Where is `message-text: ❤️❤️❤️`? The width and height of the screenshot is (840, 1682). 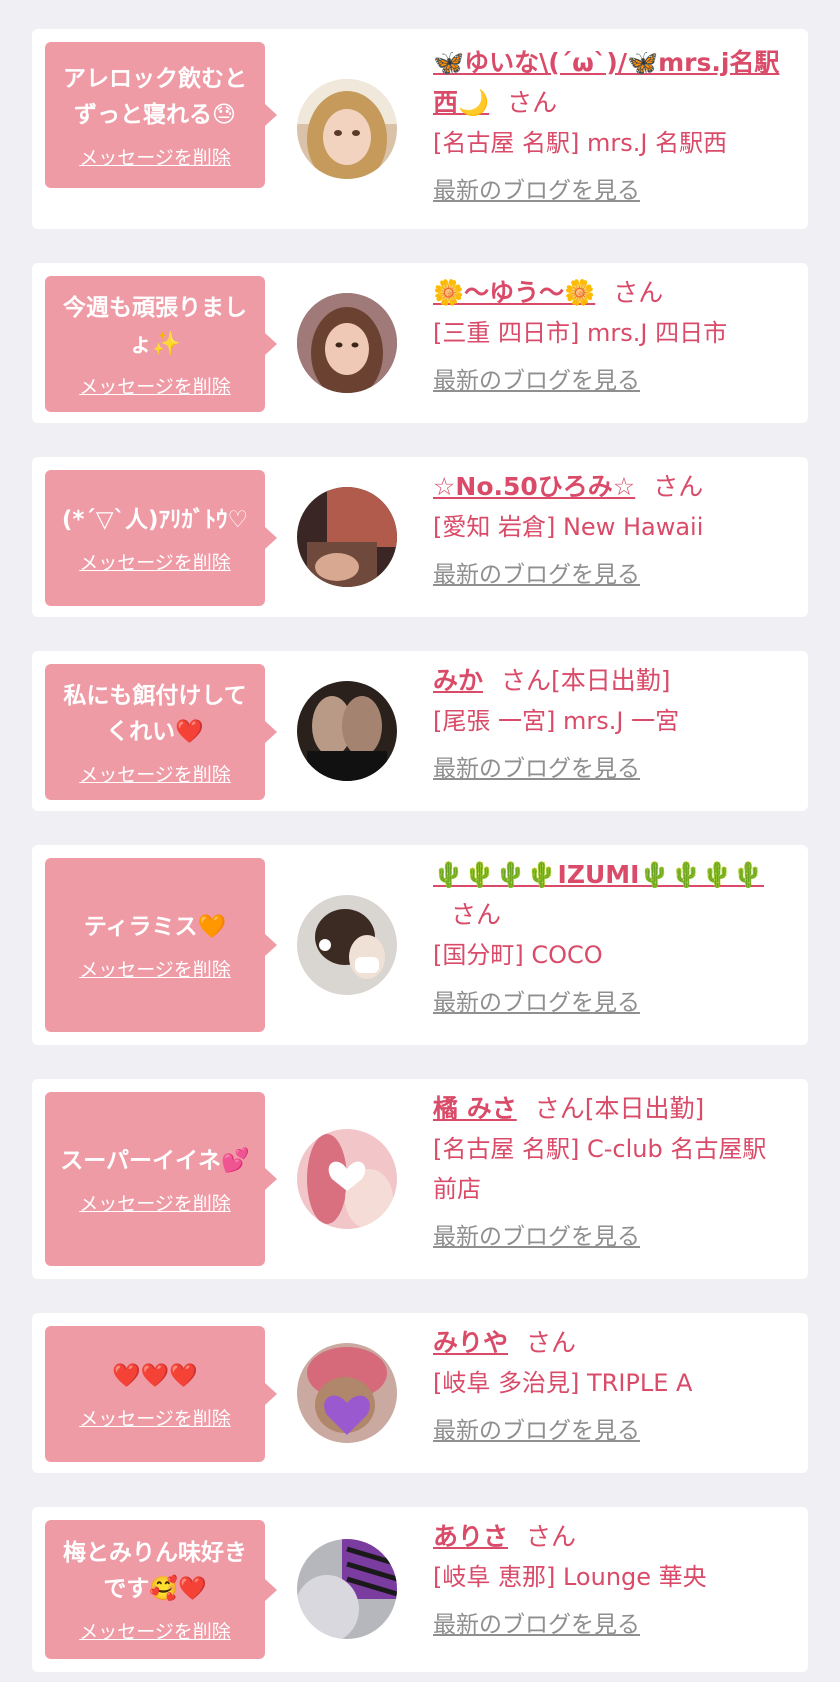
message-text: ❤️❤️❤️ is located at coordinates (155, 1376).